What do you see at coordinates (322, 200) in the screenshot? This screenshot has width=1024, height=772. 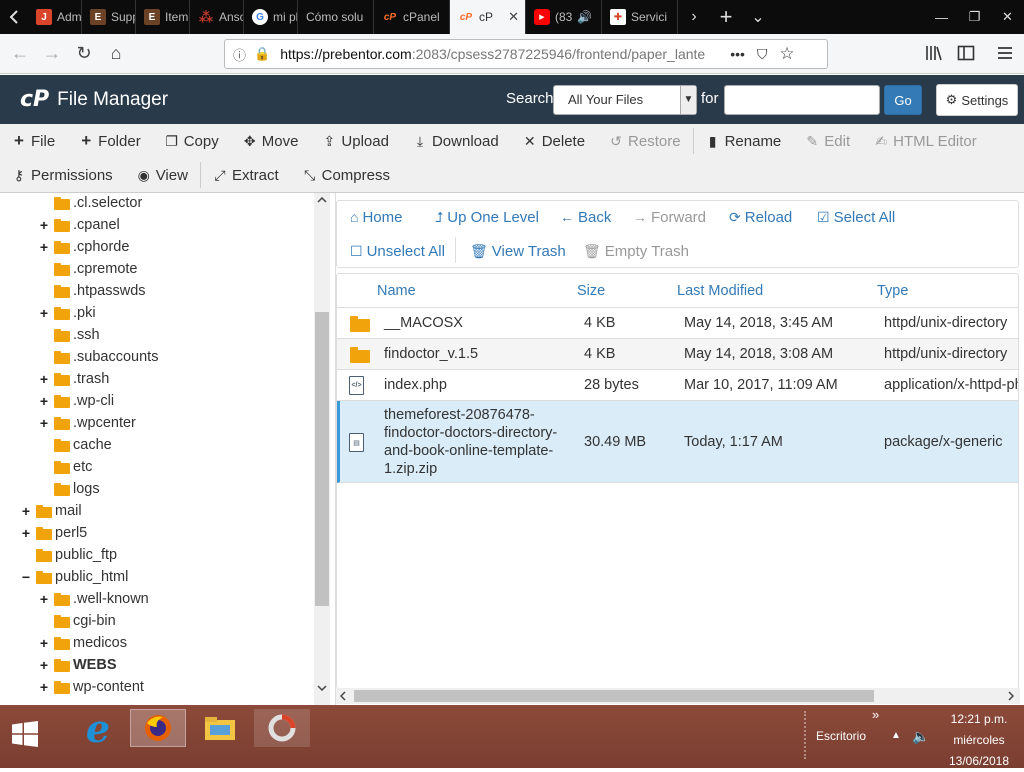 I see `scroll-up-icon` at bounding box center [322, 200].